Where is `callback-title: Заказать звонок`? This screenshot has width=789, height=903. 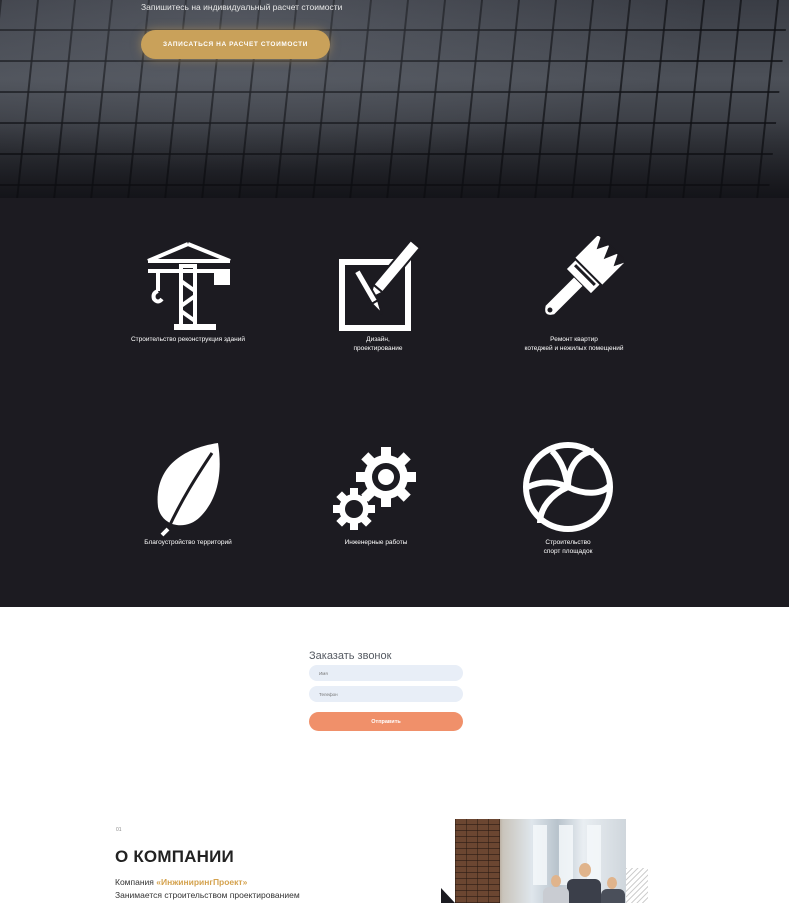 callback-title: Заказать звонок is located at coordinates (350, 656).